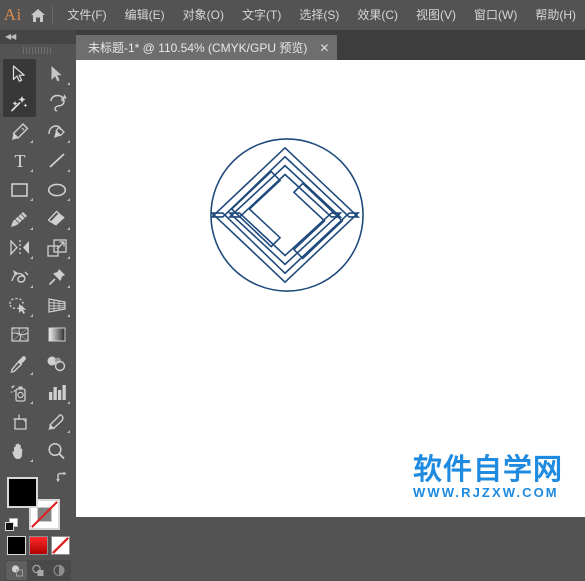 The height and width of the screenshot is (581, 585). What do you see at coordinates (207, 47) in the screenshot?
I see `document-tab: 未标题-1* @ 110.54% (CMYK/GPU 预览) ✕` at bounding box center [207, 47].